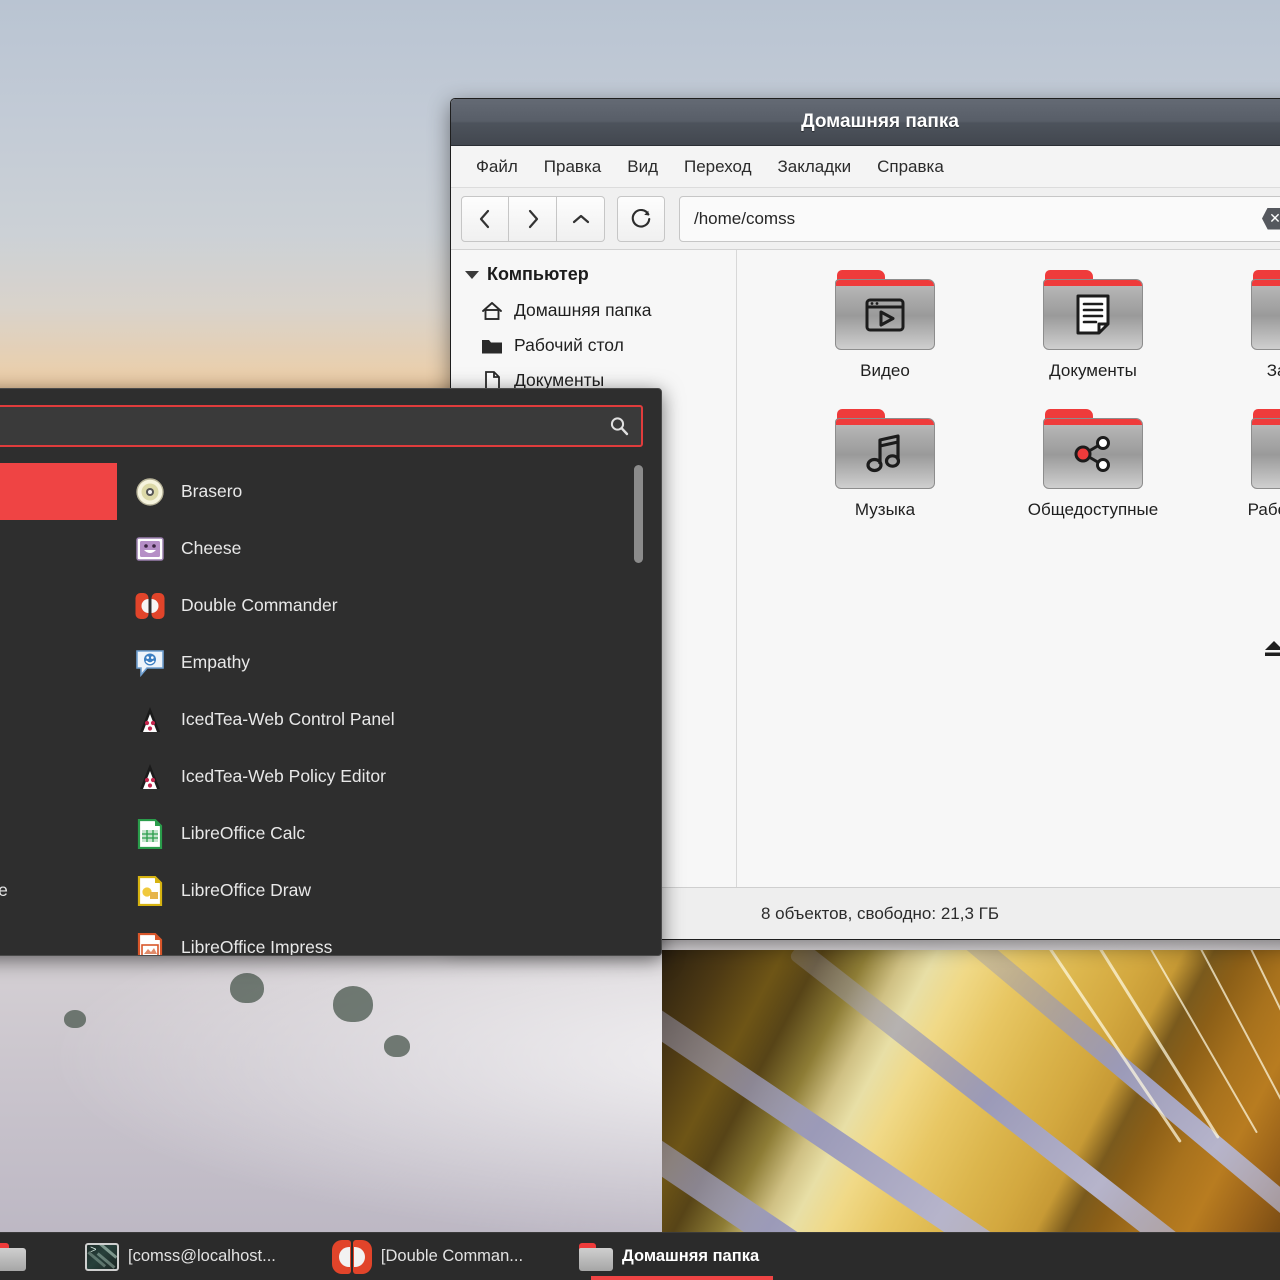  I want to click on app-item-empathy: Empathy, so click(389, 662).